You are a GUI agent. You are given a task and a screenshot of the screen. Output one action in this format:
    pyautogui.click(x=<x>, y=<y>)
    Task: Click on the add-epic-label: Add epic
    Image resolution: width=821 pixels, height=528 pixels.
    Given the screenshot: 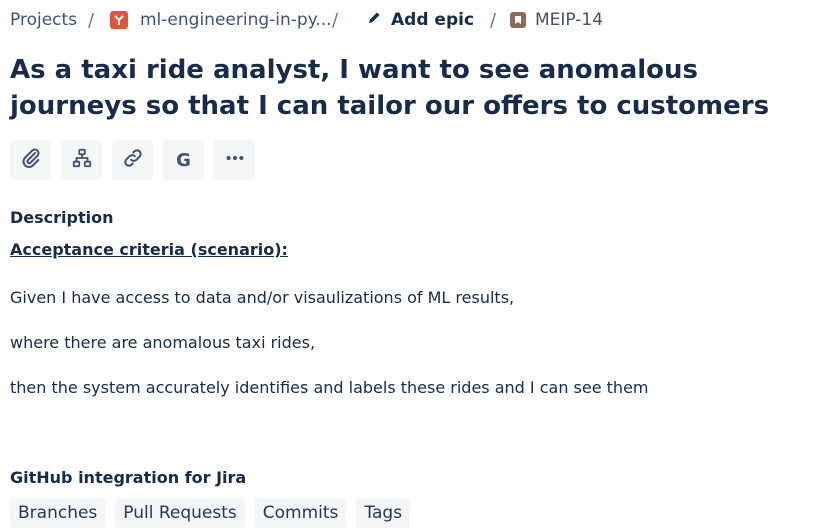 What is the action you would take?
    pyautogui.click(x=433, y=20)
    